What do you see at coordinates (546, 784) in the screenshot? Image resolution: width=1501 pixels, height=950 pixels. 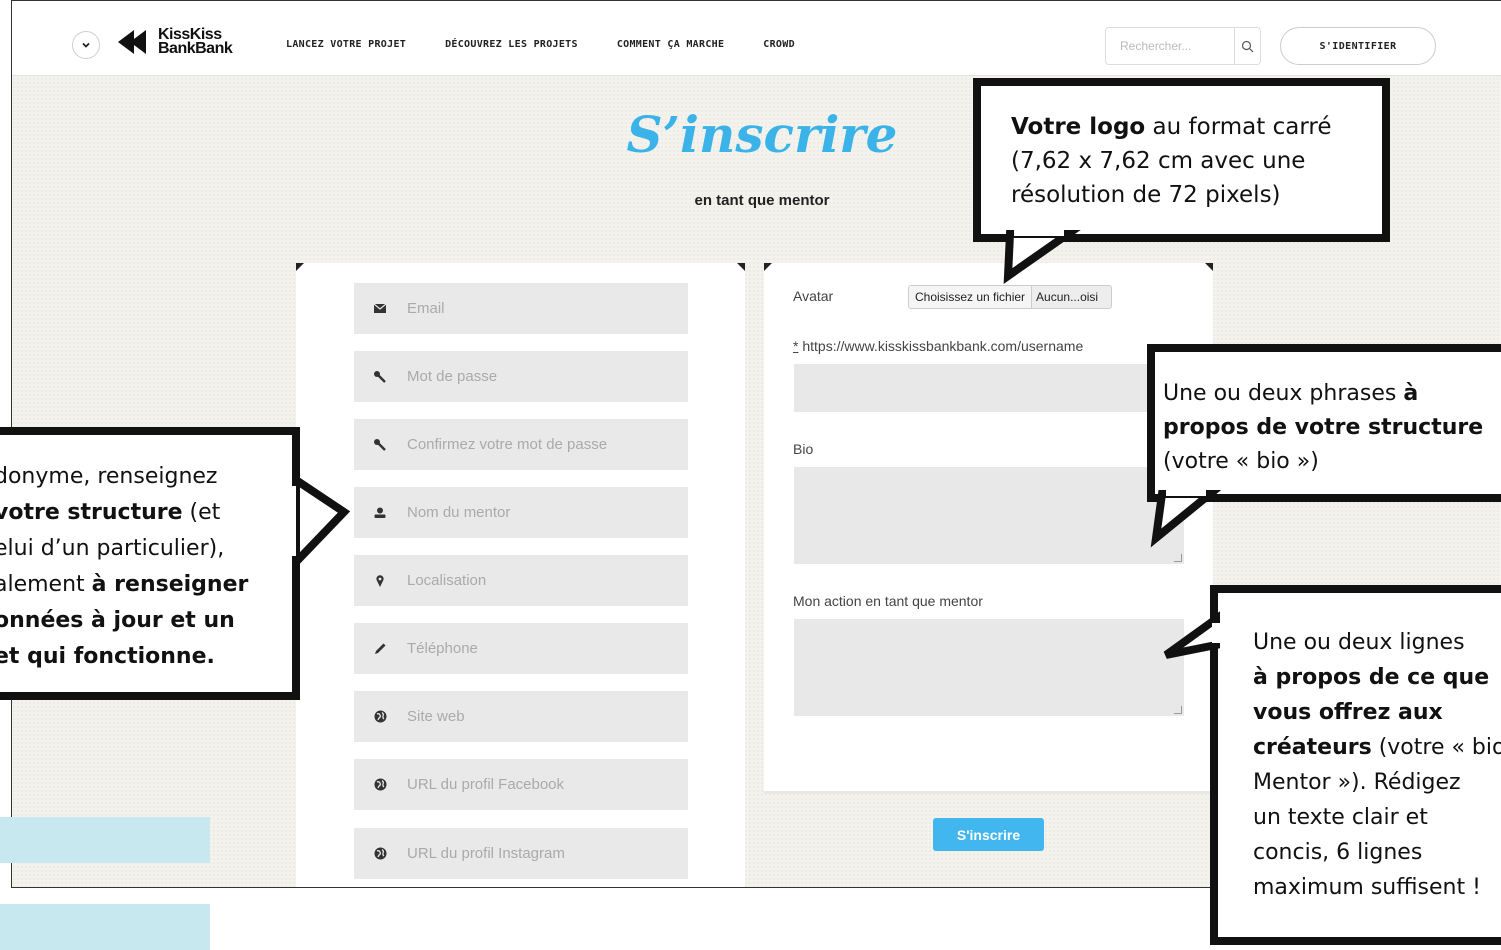 I see `facebook-url-input` at bounding box center [546, 784].